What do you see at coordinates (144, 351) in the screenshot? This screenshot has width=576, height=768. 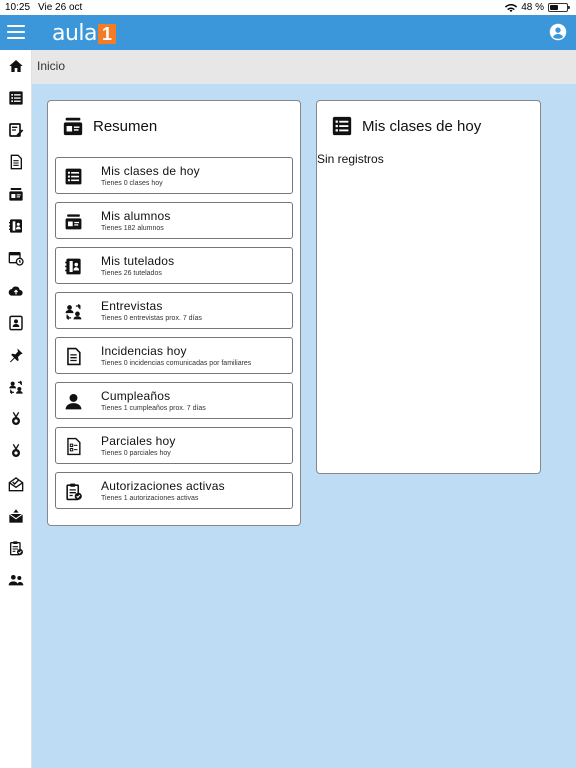 I see `tile-title: Incidencias hoy` at bounding box center [144, 351].